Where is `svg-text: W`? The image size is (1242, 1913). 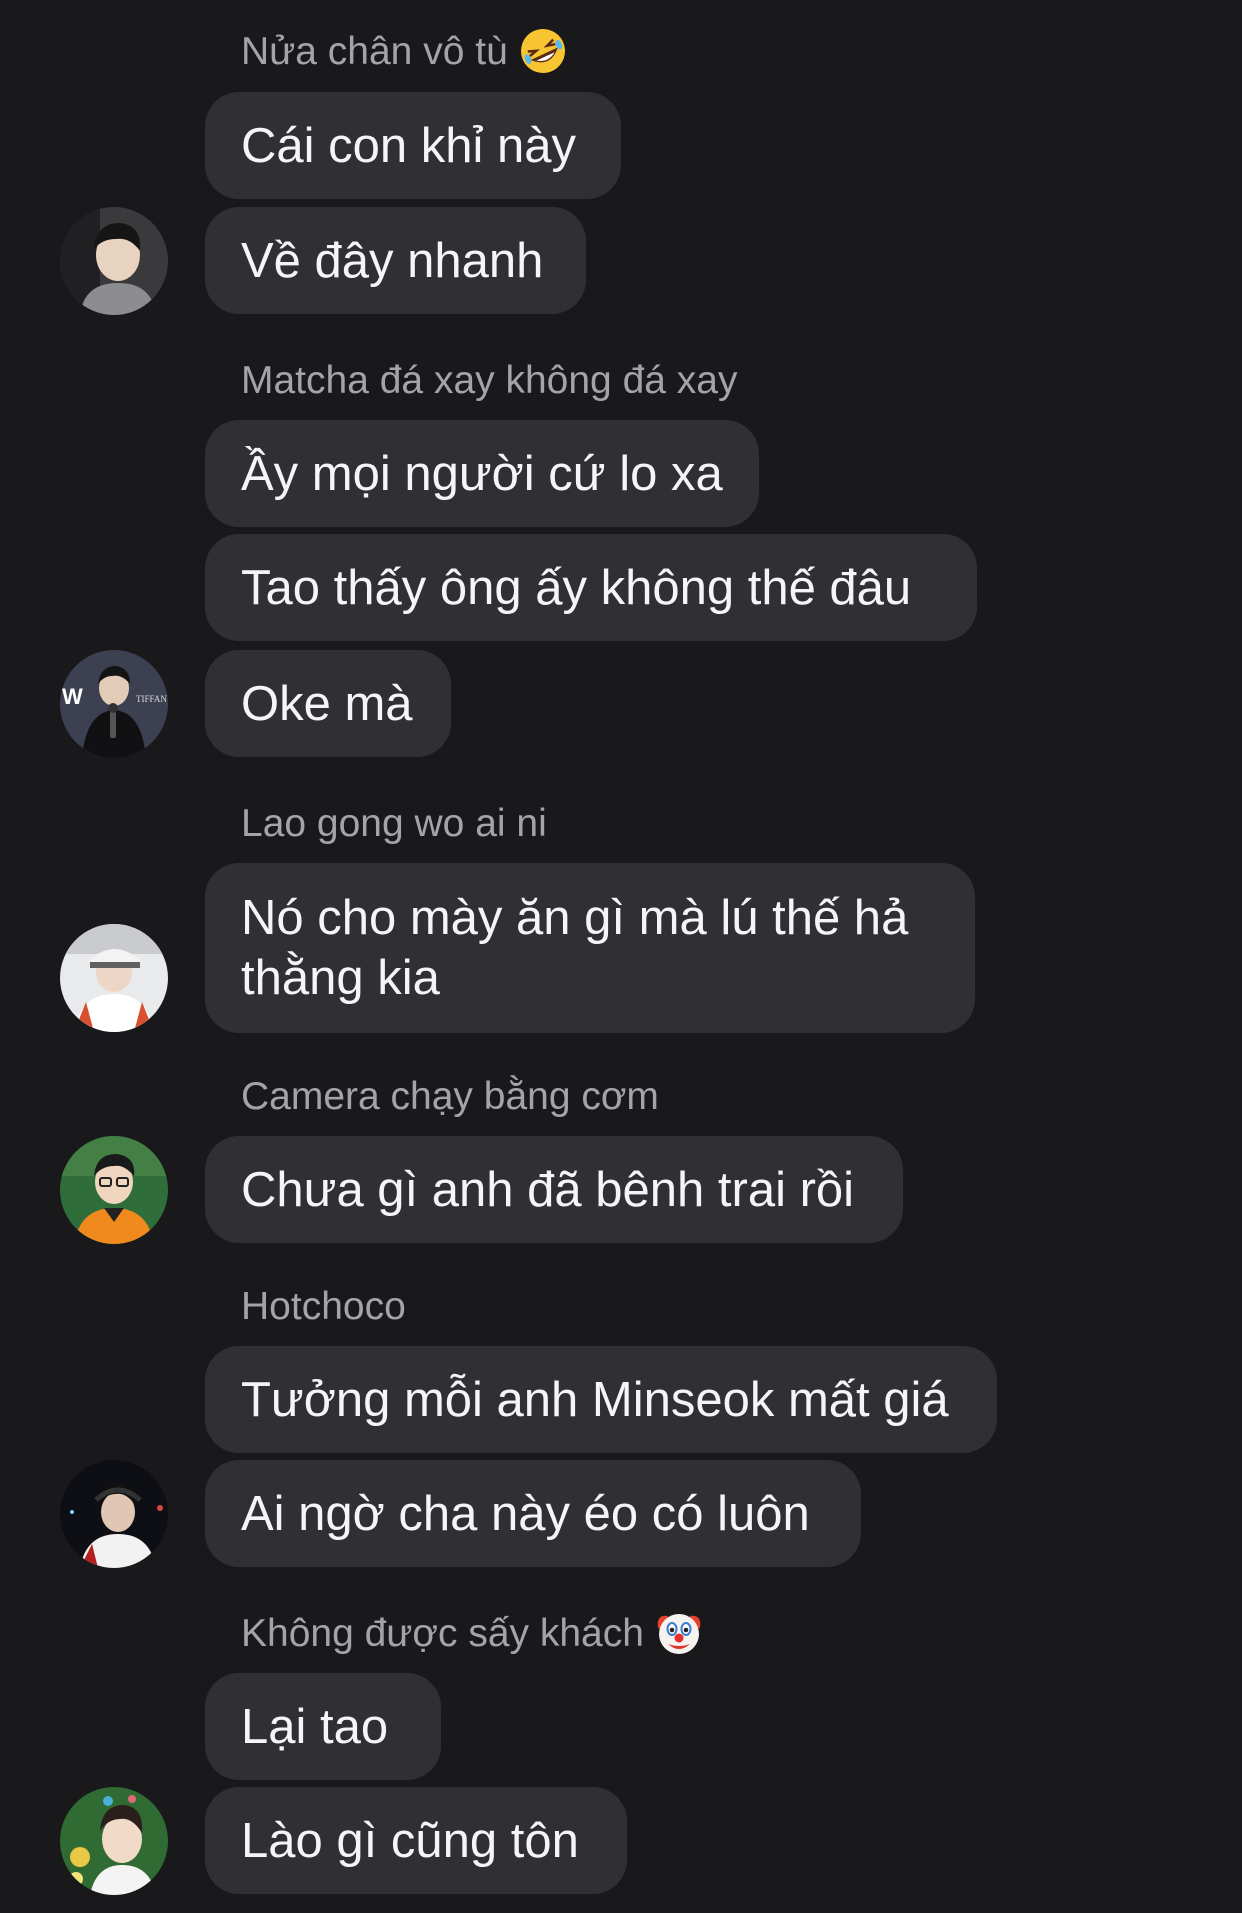
svg-text: W is located at coordinates (72, 696).